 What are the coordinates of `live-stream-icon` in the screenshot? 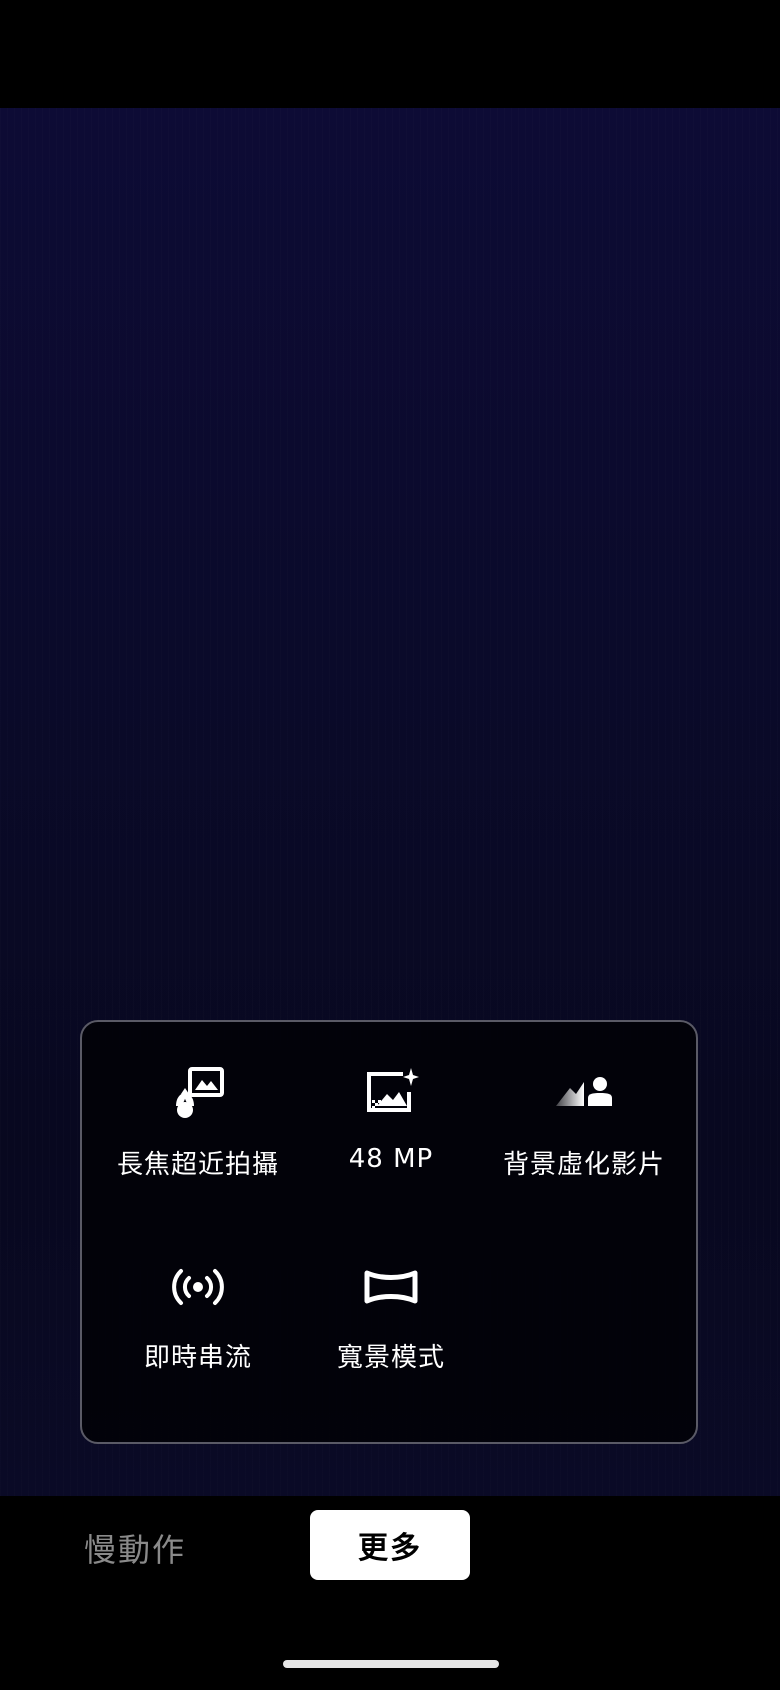 It's located at (198, 1287).